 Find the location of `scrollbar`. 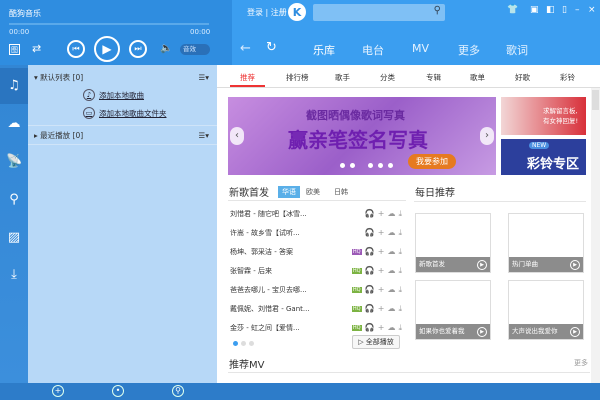

scrollbar is located at coordinates (595, 235).